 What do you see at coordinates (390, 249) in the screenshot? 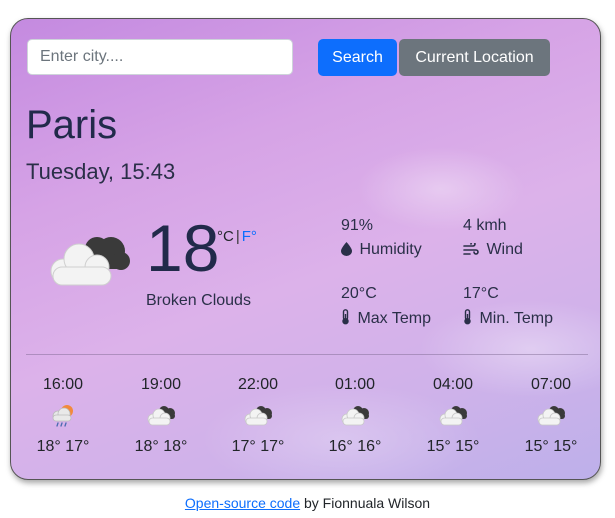
I see `humidity-label: Humidity` at bounding box center [390, 249].